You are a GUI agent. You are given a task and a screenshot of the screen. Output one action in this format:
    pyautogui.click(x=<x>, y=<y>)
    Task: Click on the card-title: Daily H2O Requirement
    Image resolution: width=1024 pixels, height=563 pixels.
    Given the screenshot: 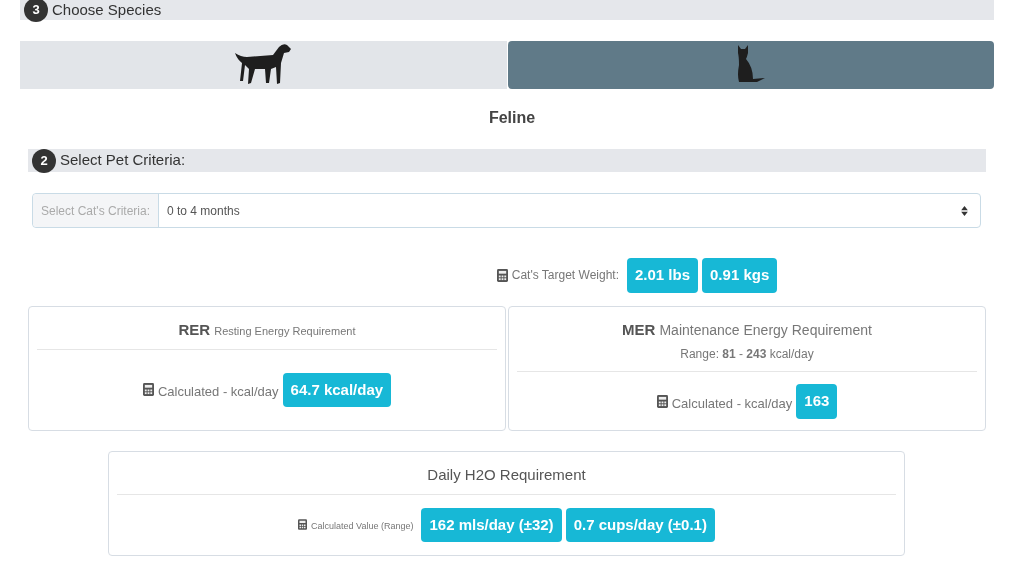 What is the action you would take?
    pyautogui.click(x=506, y=474)
    